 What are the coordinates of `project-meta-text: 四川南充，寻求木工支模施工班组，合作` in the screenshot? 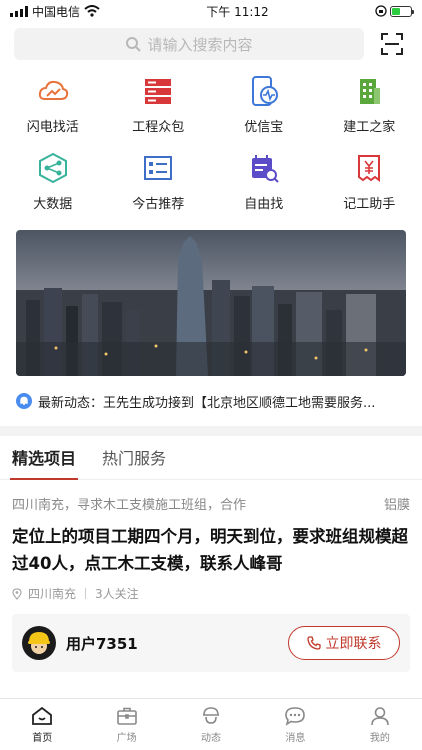 It's located at (129, 505).